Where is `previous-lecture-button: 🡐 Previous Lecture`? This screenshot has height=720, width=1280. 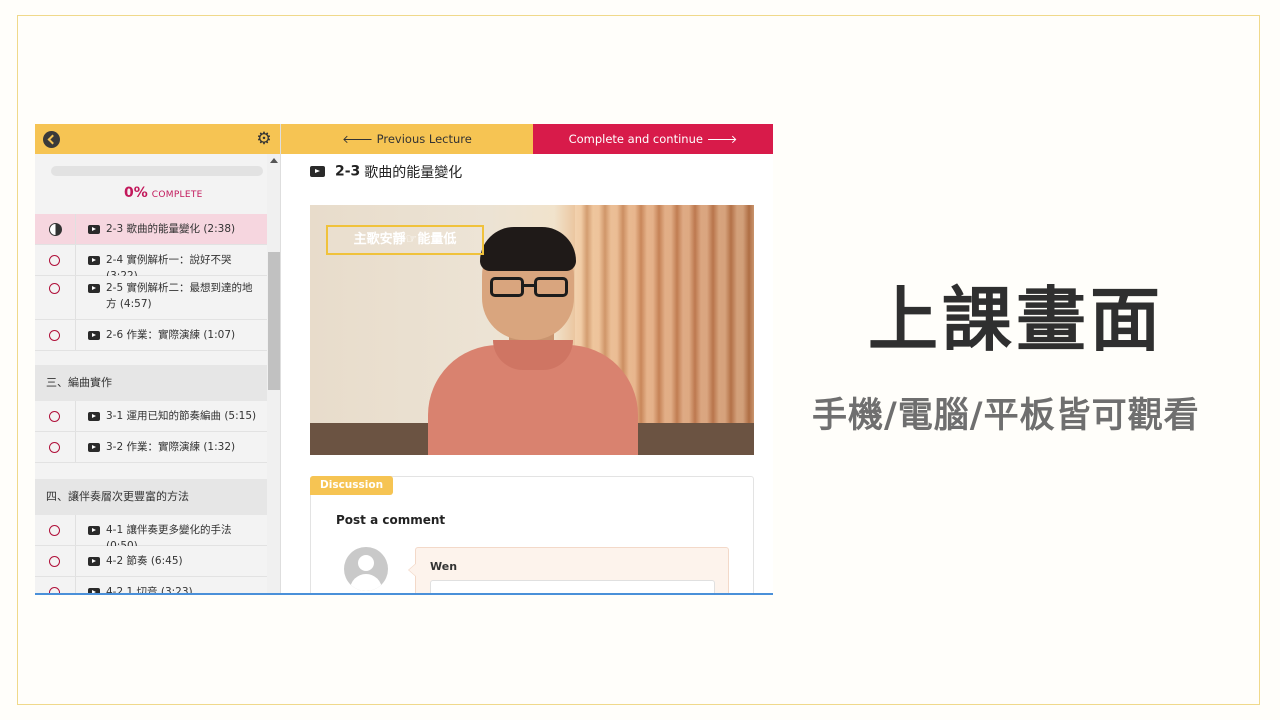
previous-lecture-button: 🡐 Previous Lecture is located at coordinates (407, 139).